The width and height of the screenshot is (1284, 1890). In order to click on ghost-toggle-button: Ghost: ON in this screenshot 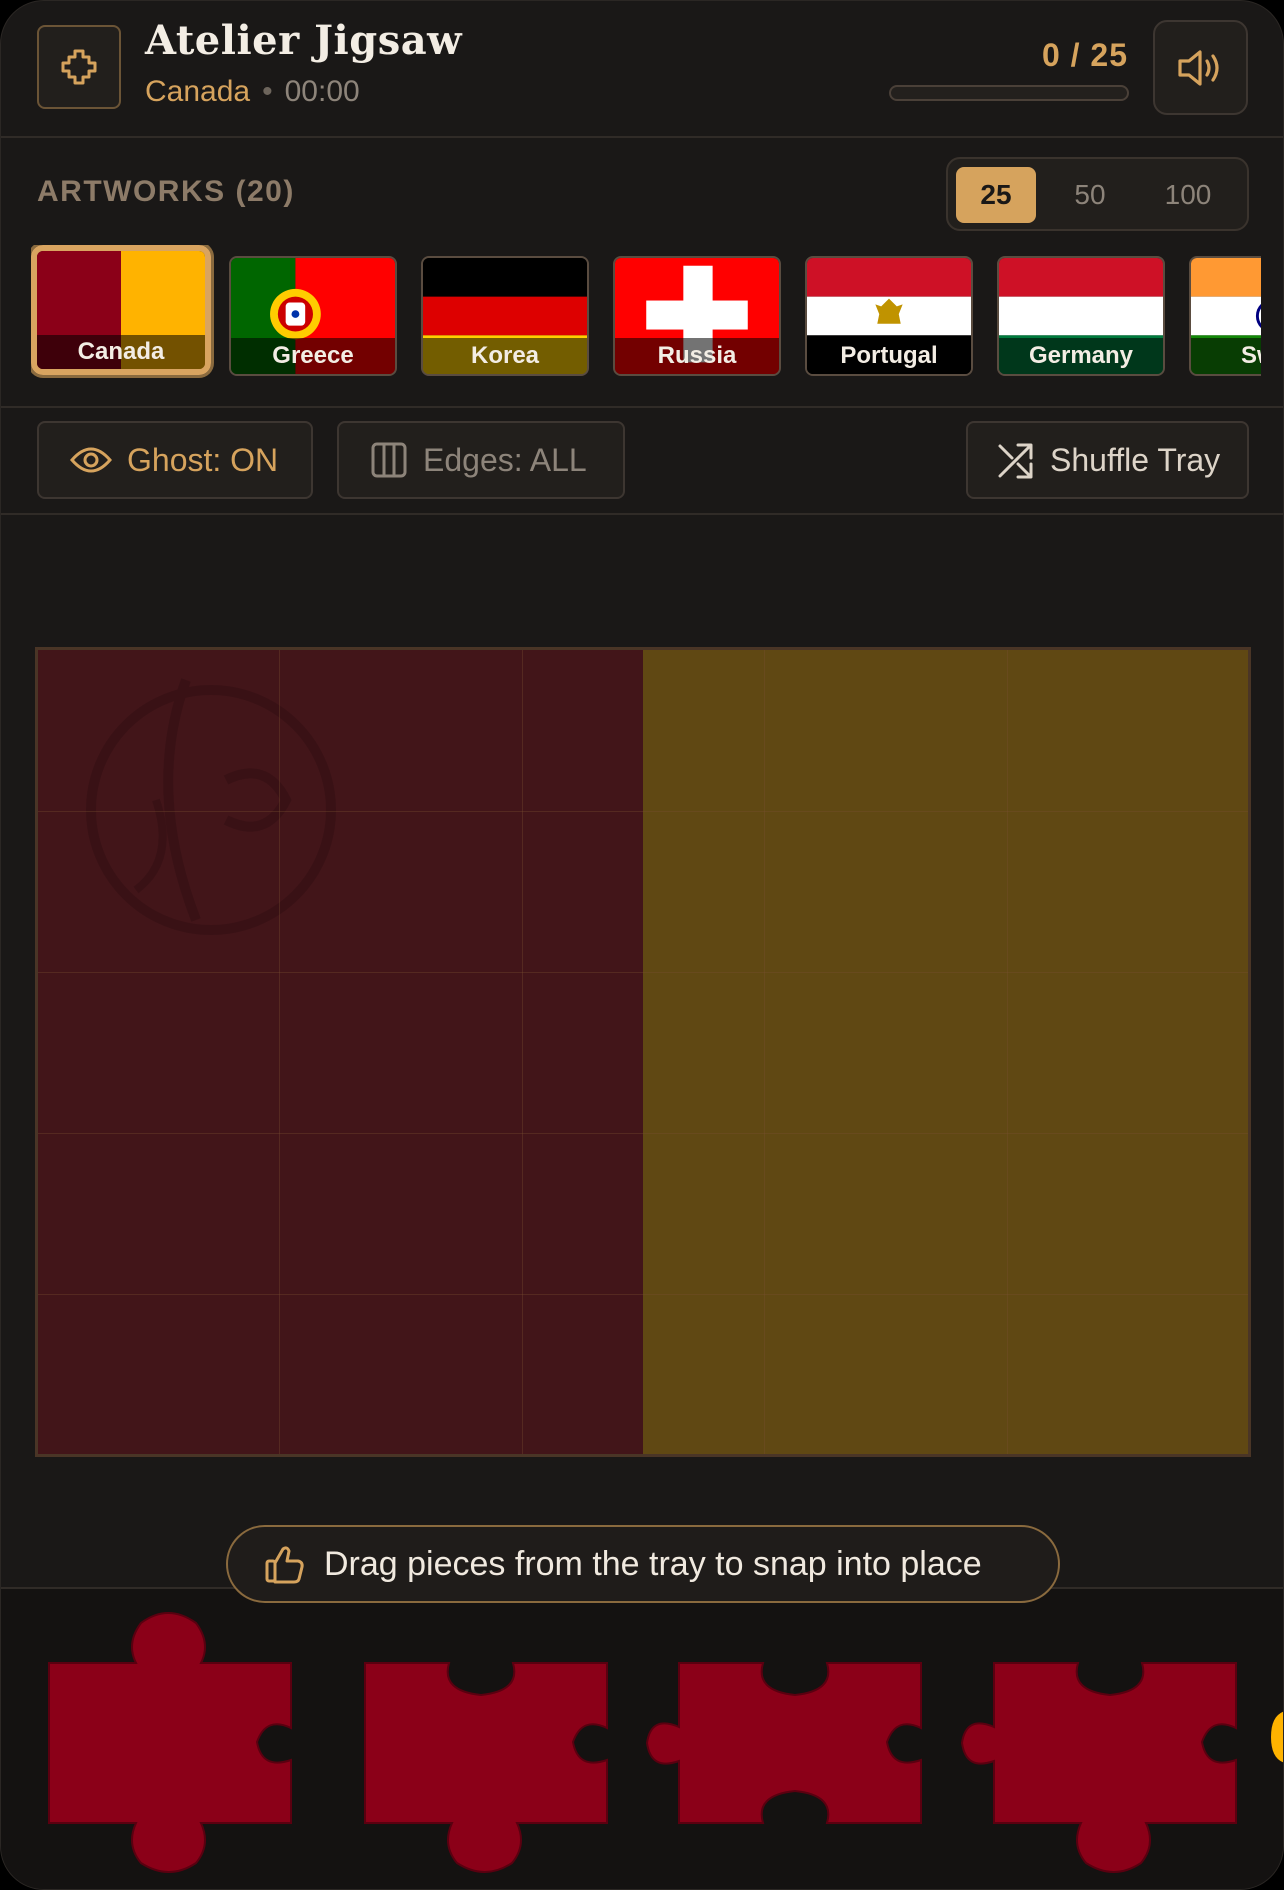, I will do `click(175, 460)`.